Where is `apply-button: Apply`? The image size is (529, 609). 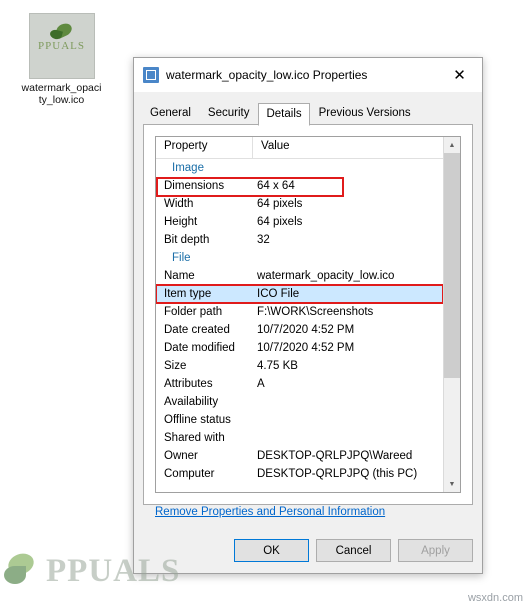
apply-button: Apply is located at coordinates (435, 550).